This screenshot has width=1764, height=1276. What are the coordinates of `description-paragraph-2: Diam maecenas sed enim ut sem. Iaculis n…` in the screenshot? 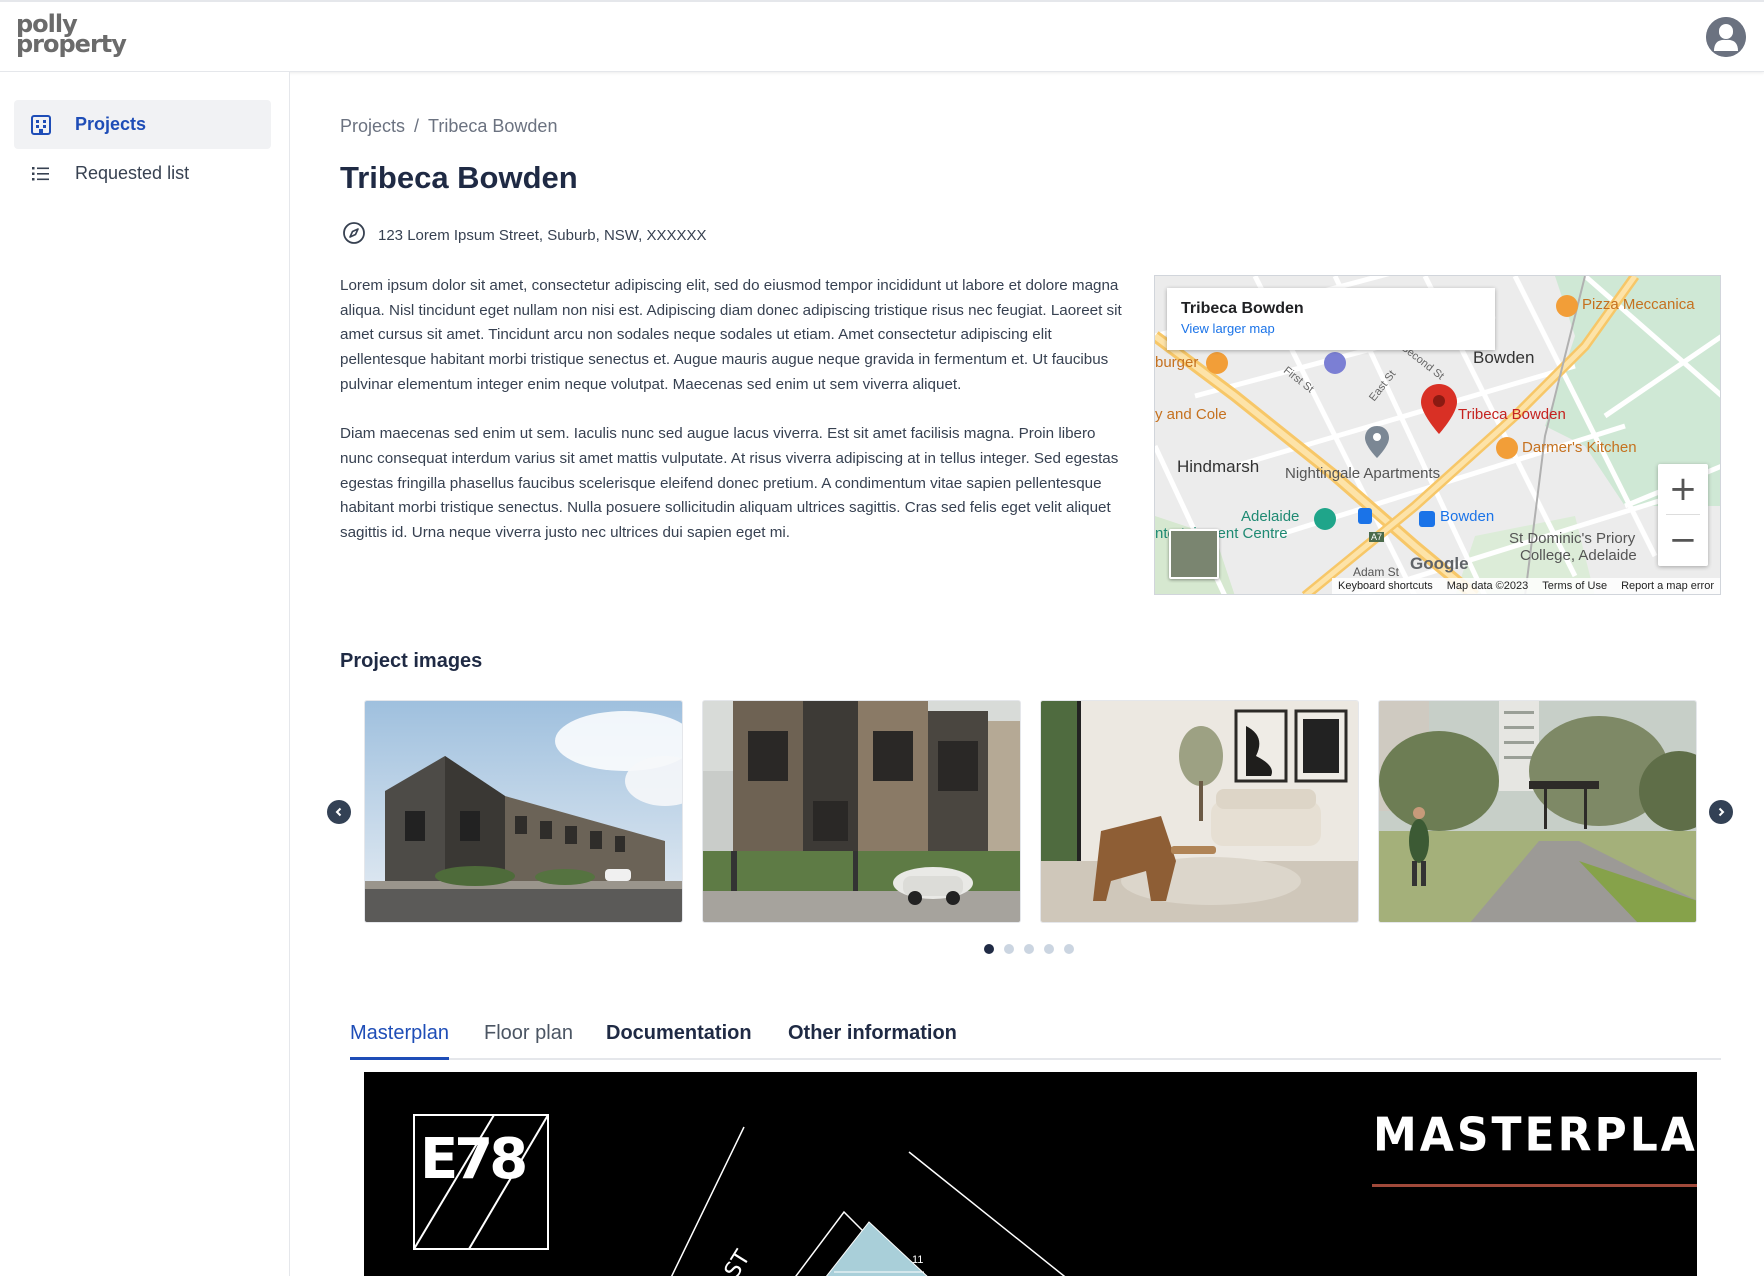 It's located at (729, 483).